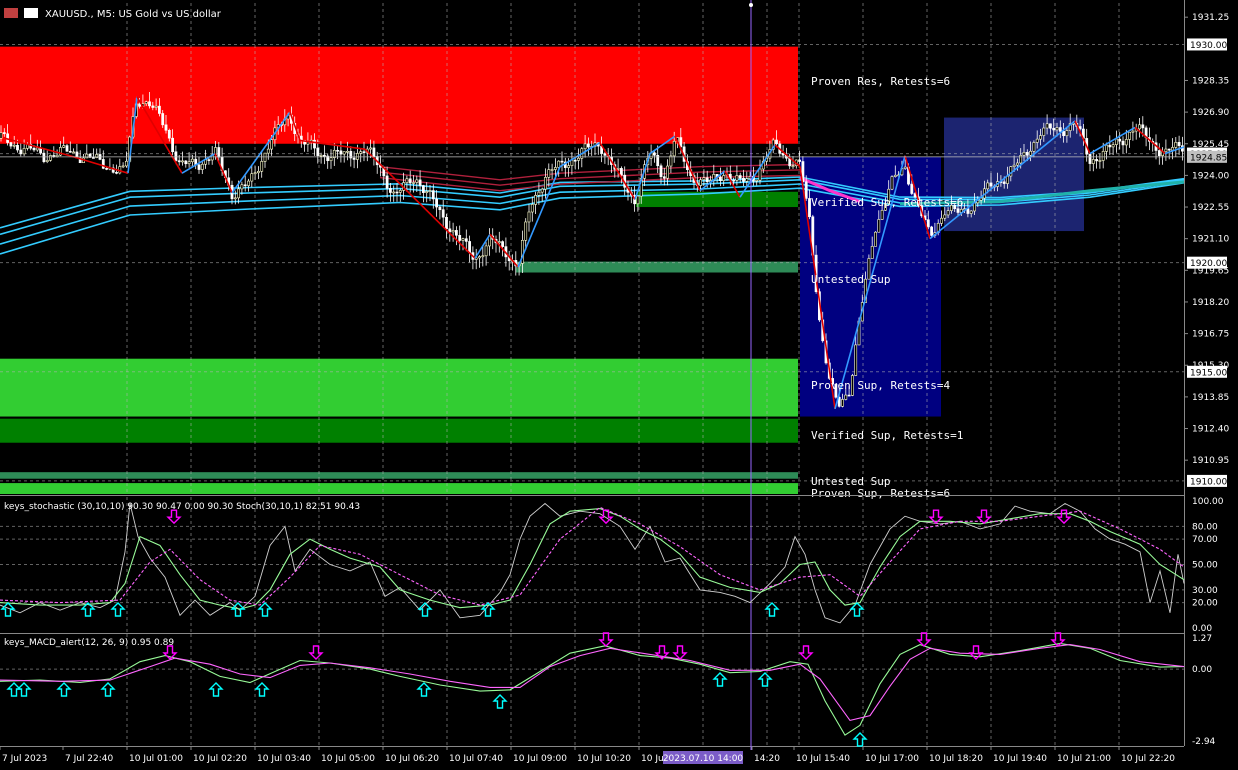 The height and width of the screenshot is (770, 1238). What do you see at coordinates (1084, 759) in the screenshot?
I see `time-tick-label: 10 Jul 21:00` at bounding box center [1084, 759].